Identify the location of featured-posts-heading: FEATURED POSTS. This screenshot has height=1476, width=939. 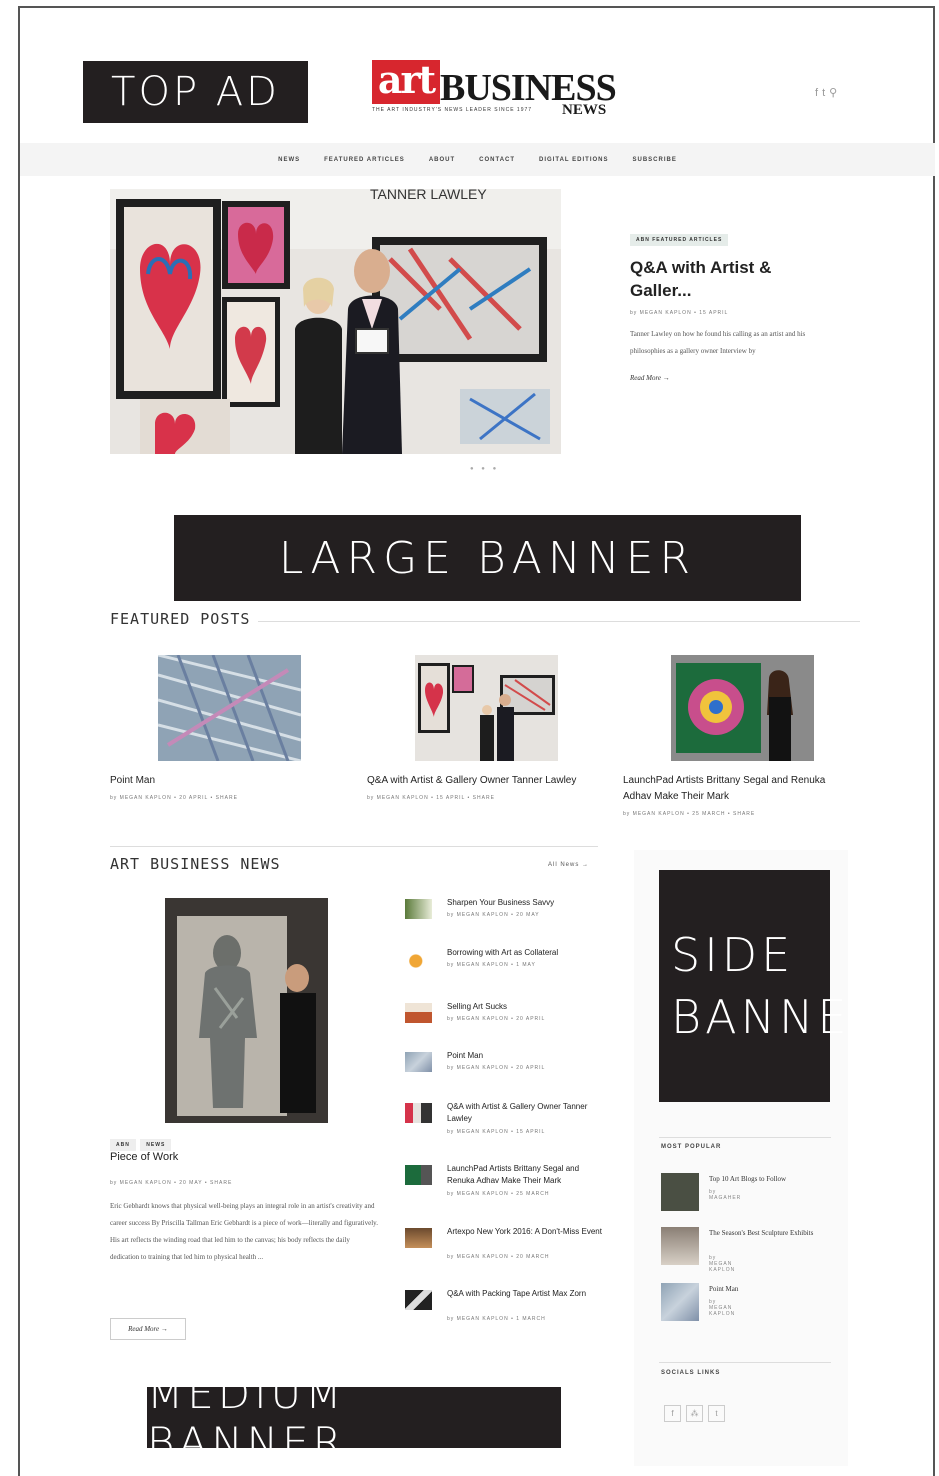
(180, 619).